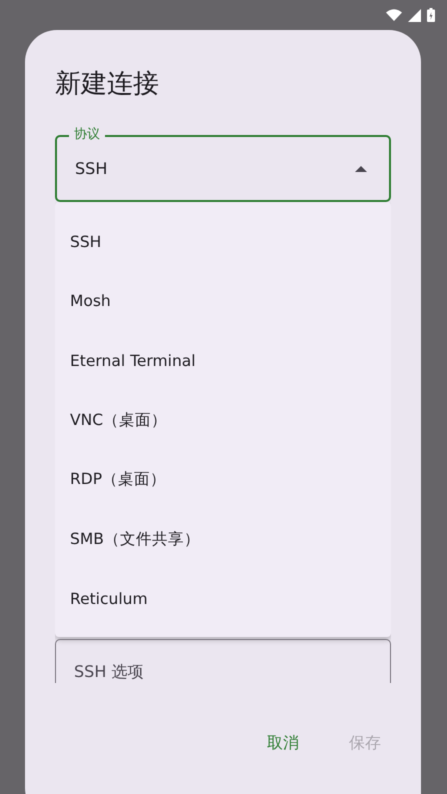  I want to click on menu-item: Eternal Terminal, so click(223, 360).